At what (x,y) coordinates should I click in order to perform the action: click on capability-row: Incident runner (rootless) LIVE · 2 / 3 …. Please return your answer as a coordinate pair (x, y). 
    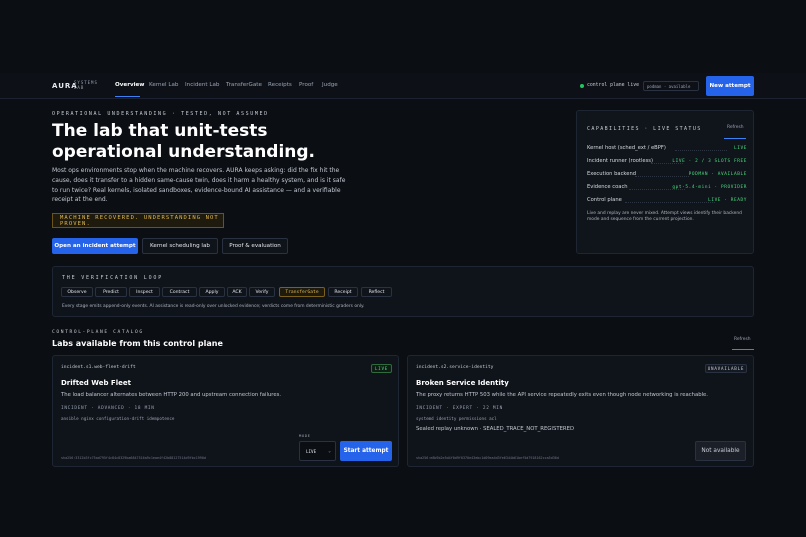
    Looking at the image, I should click on (667, 162).